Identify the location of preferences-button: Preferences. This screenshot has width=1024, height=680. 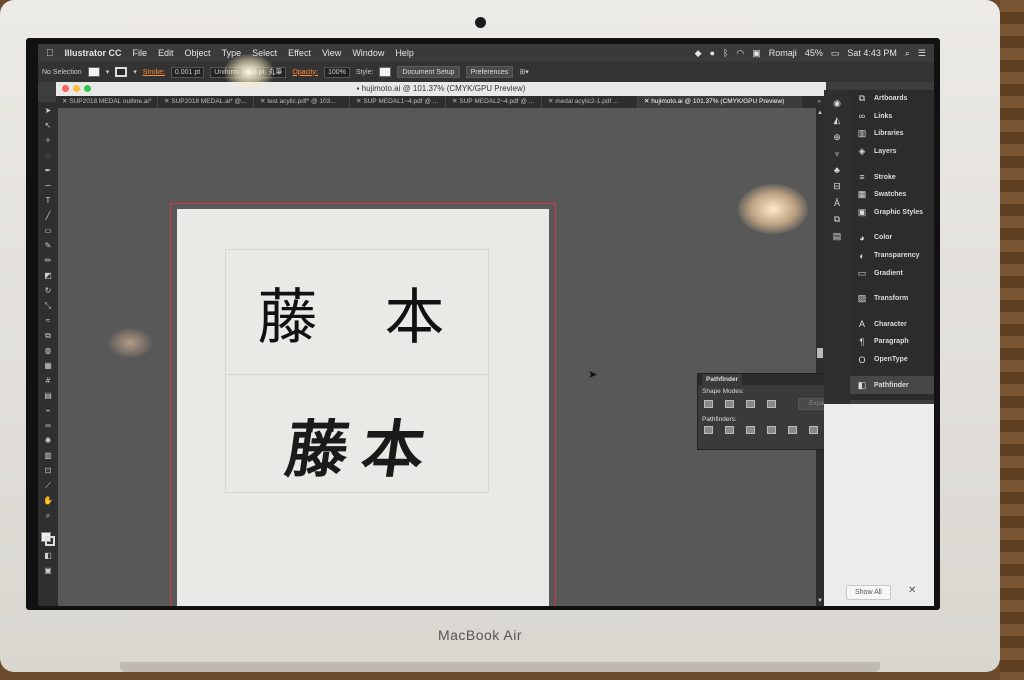
(489, 72).